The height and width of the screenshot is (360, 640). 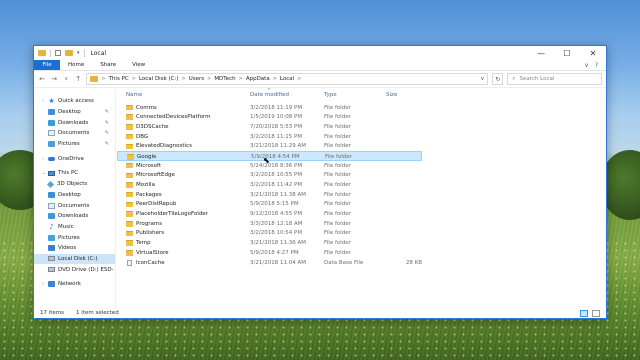 I want to click on nav-label: Downloads, so click(x=73, y=216).